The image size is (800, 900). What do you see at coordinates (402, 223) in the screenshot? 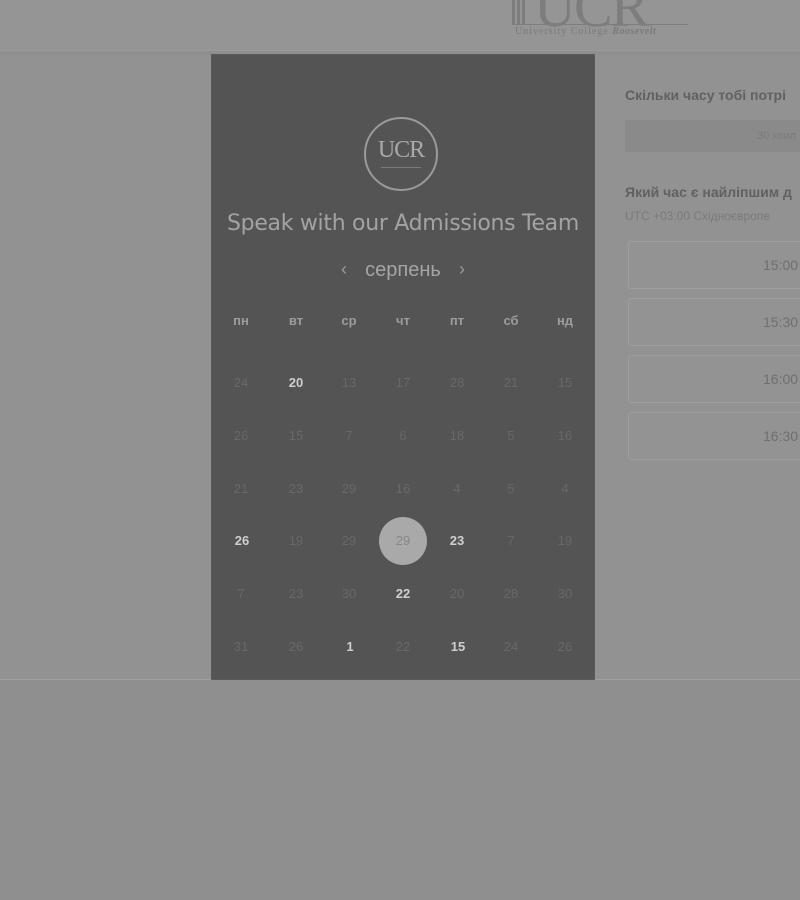
I see `calendar-title: Speak with our Admissions Team` at bounding box center [402, 223].